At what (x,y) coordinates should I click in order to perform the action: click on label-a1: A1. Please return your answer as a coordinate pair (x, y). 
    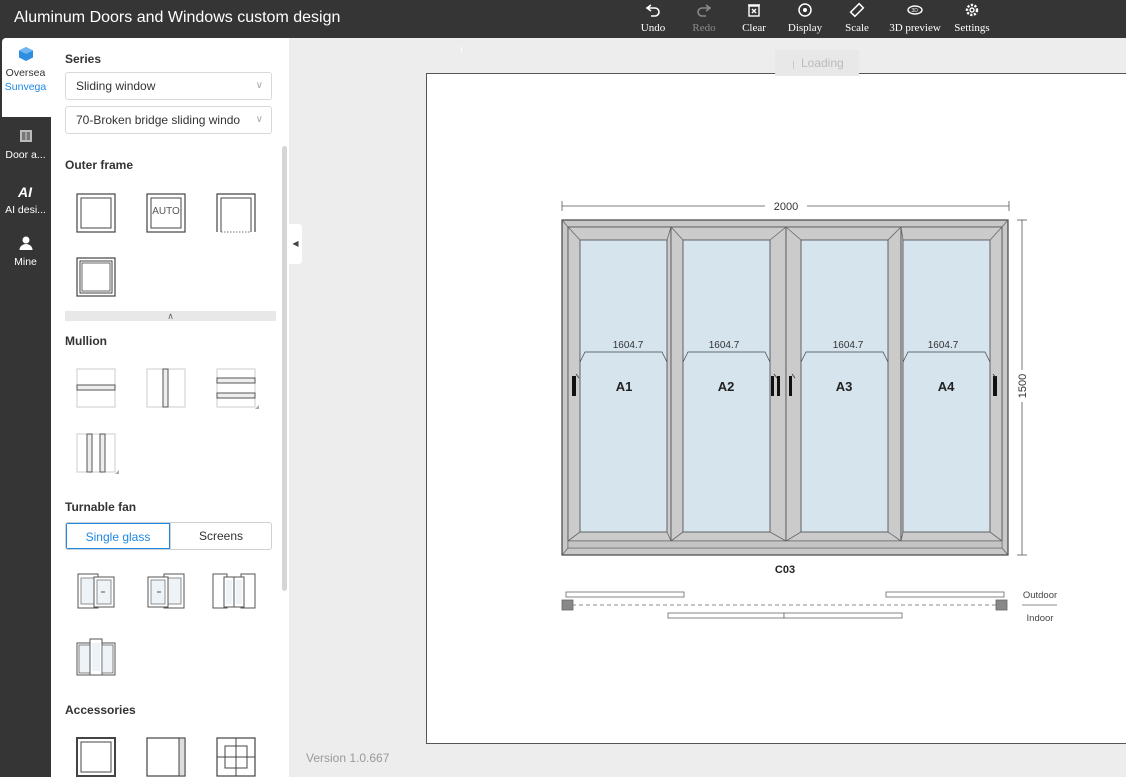
    Looking at the image, I should click on (624, 386).